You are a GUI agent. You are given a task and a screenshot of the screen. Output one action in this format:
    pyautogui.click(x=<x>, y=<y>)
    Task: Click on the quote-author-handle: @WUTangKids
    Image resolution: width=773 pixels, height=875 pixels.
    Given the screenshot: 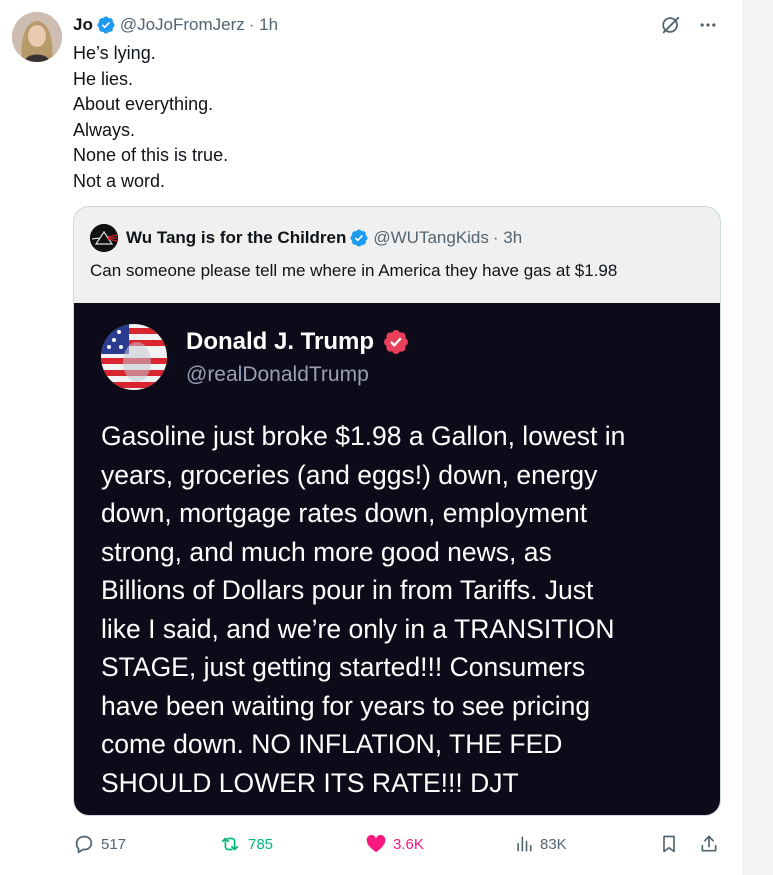 What is the action you would take?
    pyautogui.click(x=431, y=238)
    